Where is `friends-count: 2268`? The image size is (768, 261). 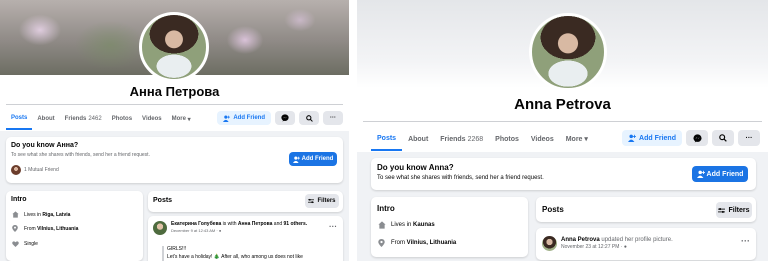
friends-count: 2268 is located at coordinates (475, 139).